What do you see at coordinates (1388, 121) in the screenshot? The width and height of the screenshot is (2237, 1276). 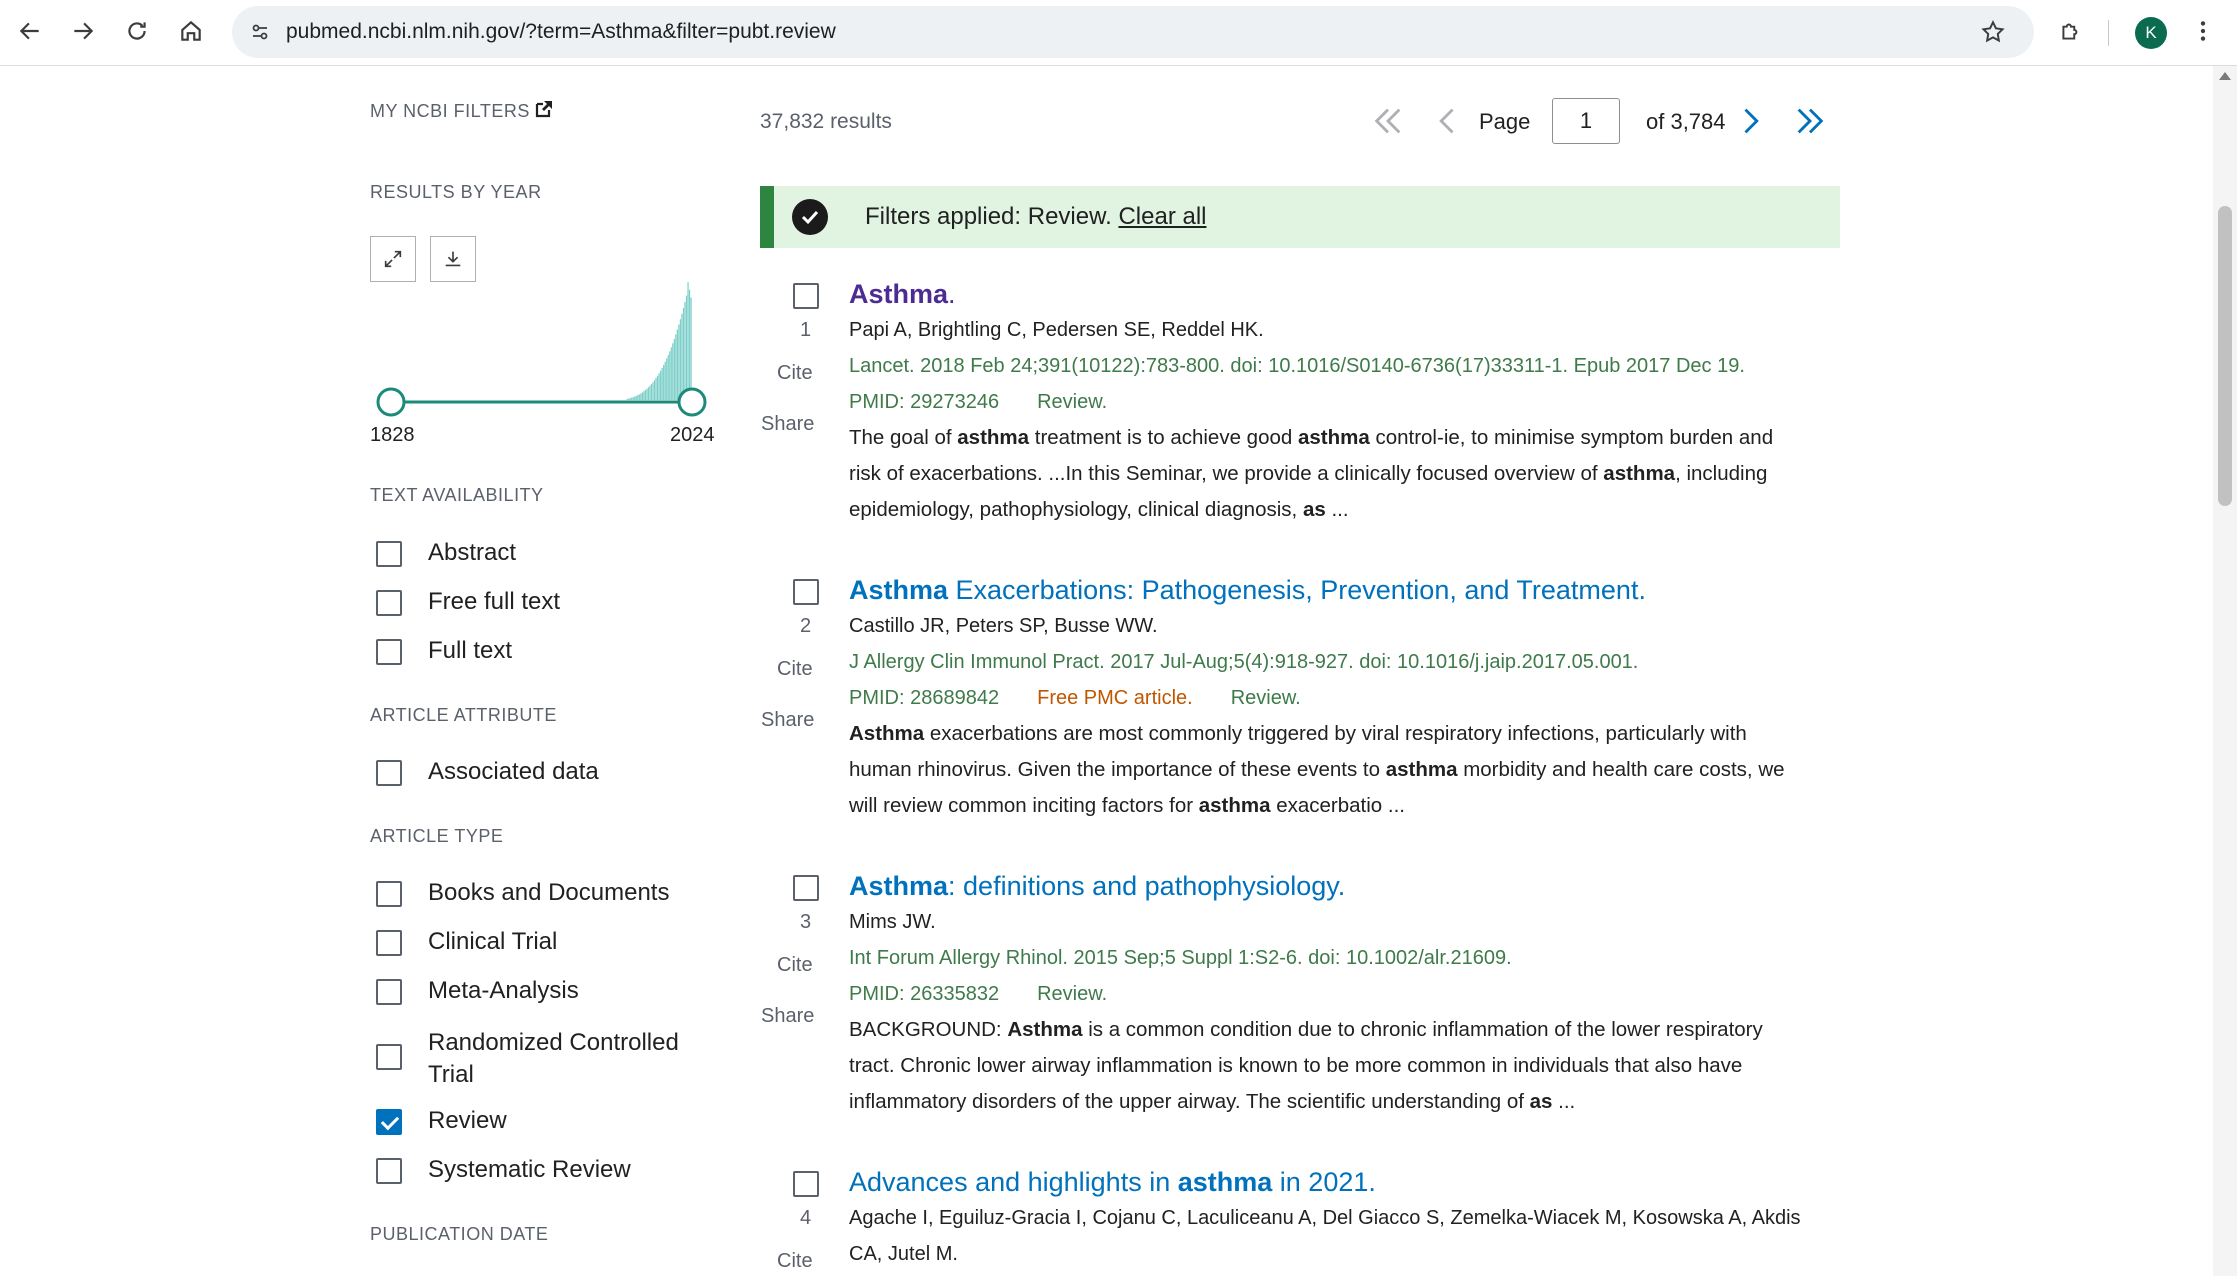 I see `first-page-button` at bounding box center [1388, 121].